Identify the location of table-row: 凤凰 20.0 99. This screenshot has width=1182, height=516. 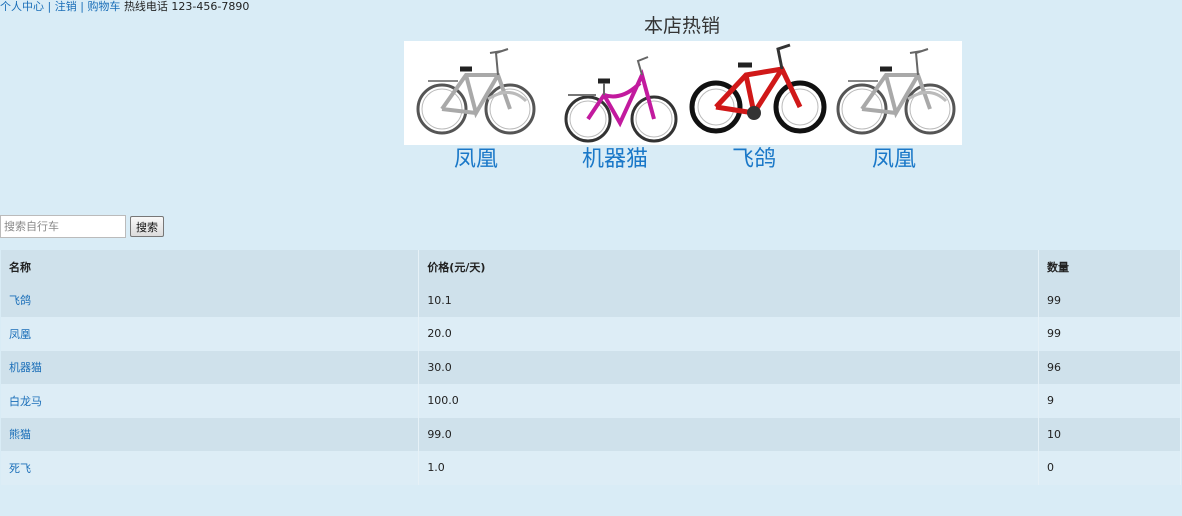
(591, 334).